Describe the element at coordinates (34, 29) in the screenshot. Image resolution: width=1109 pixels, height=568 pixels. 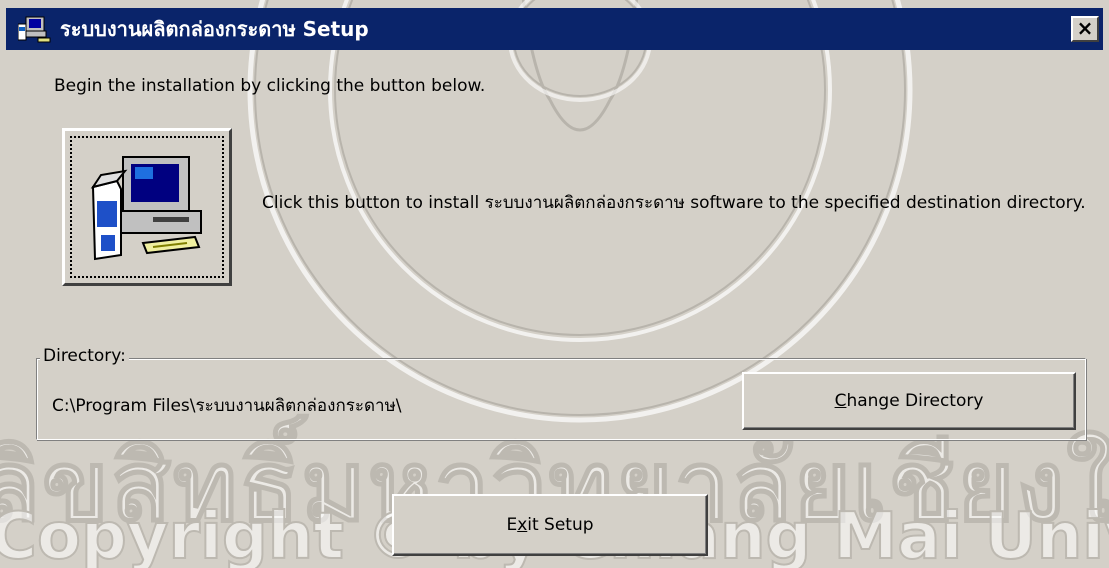
I see `setup-computer-icon` at that location.